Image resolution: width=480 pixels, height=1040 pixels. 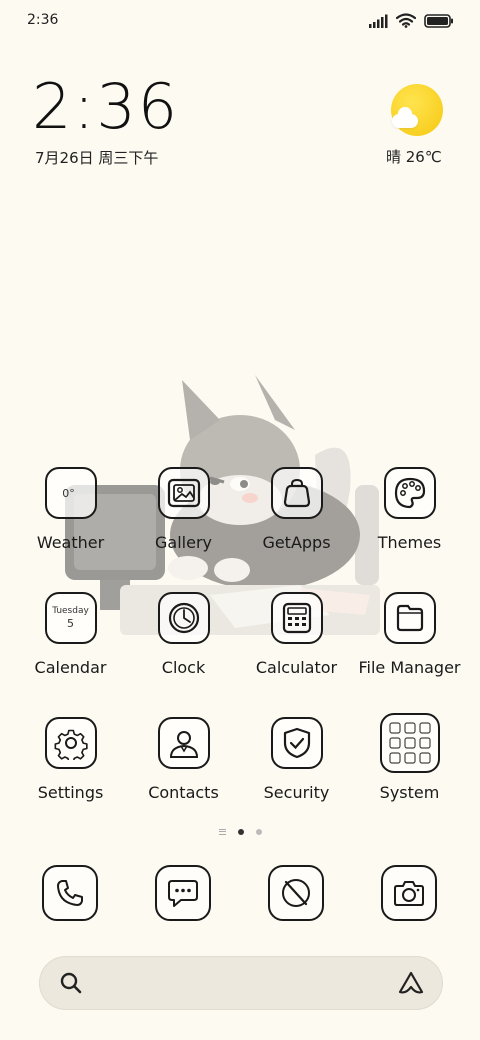 I want to click on search-bar, so click(x=241, y=983).